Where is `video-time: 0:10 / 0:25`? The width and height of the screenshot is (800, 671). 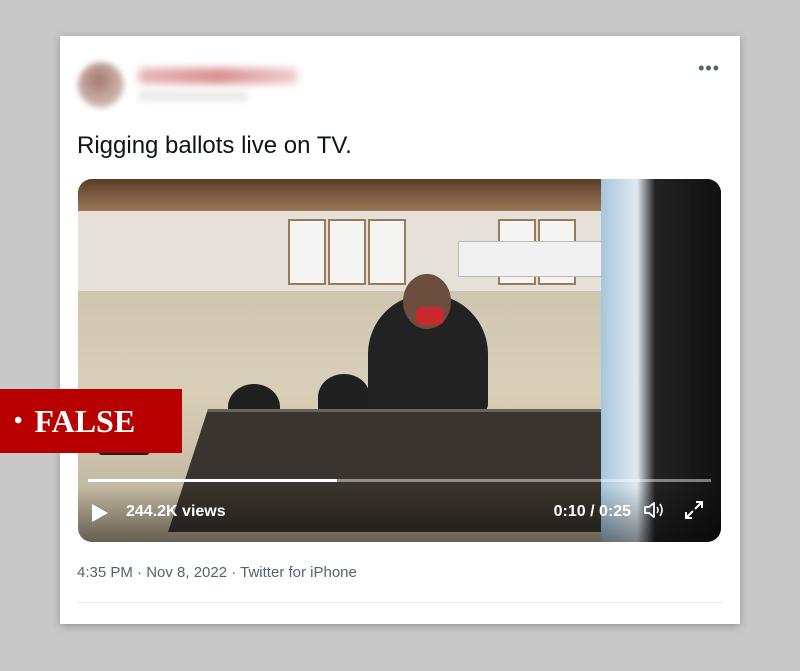 video-time: 0:10 / 0:25 is located at coordinates (592, 511).